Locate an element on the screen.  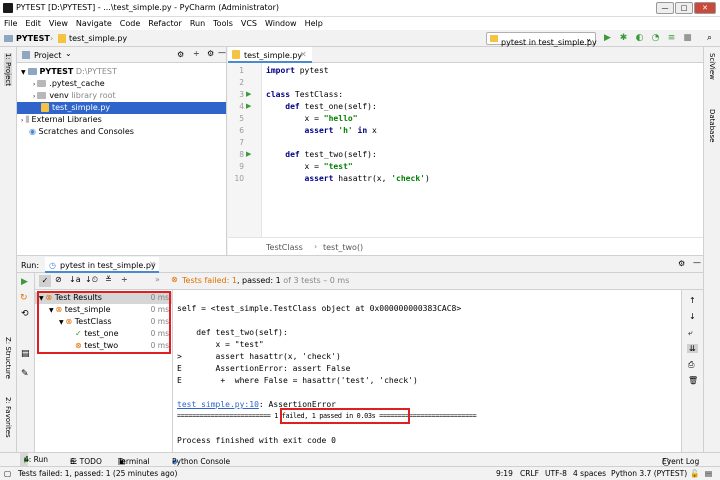
collapse-all-icon: ÷ is located at coordinates (124, 279).